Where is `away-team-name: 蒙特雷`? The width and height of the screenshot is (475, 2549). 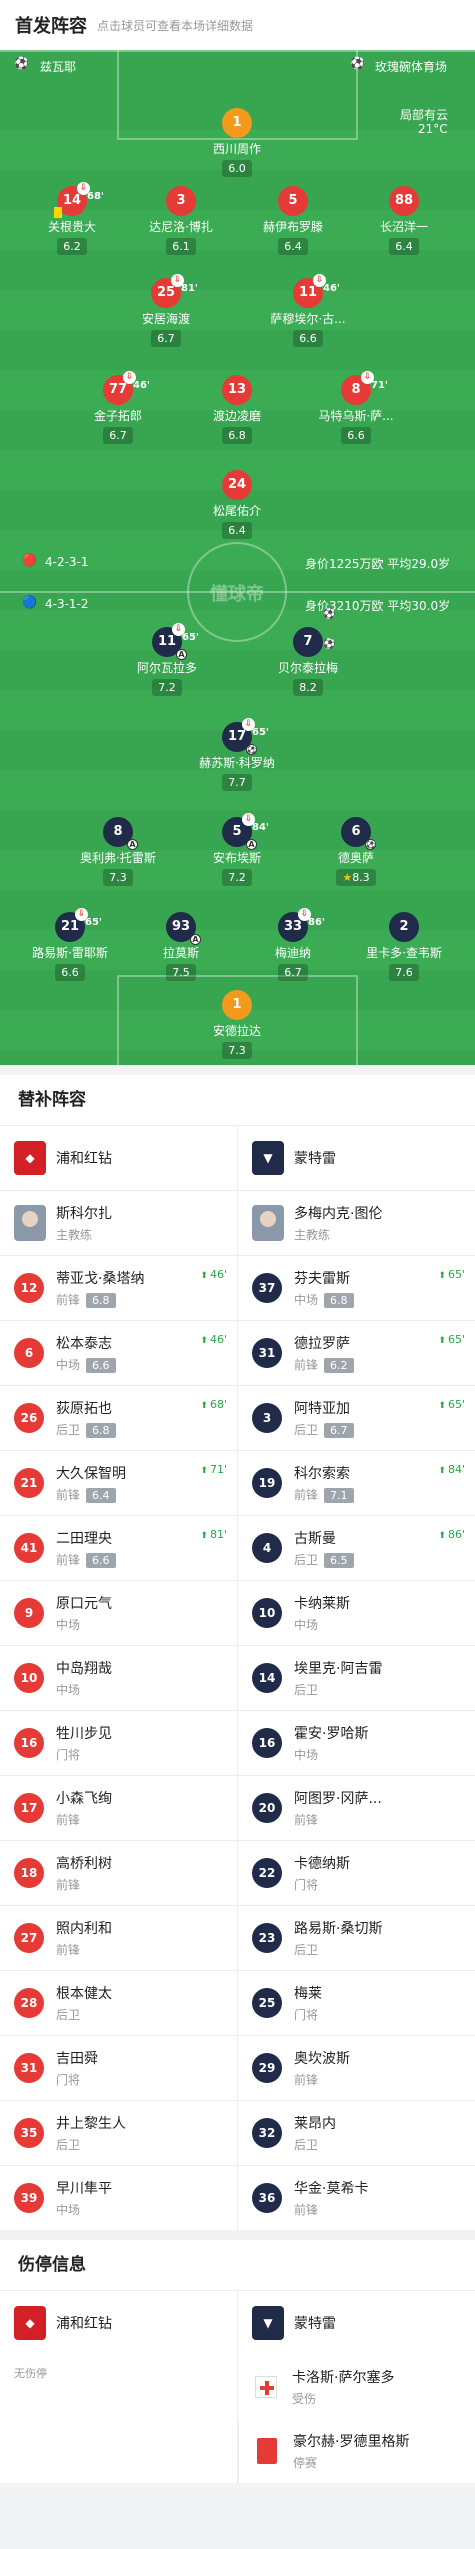 away-team-name: 蒙特雷 is located at coordinates (315, 1159).